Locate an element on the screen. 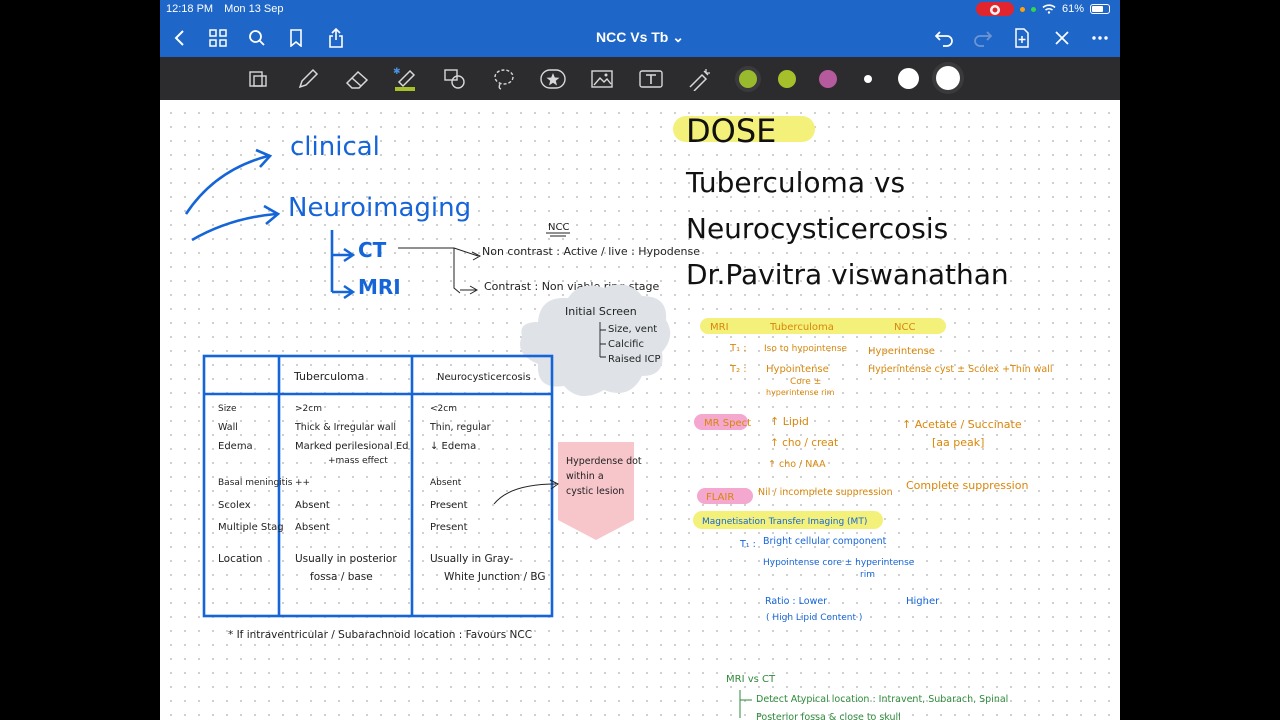 This screenshot has width=1280, height=720. text-tool-icon is located at coordinates (651, 79).